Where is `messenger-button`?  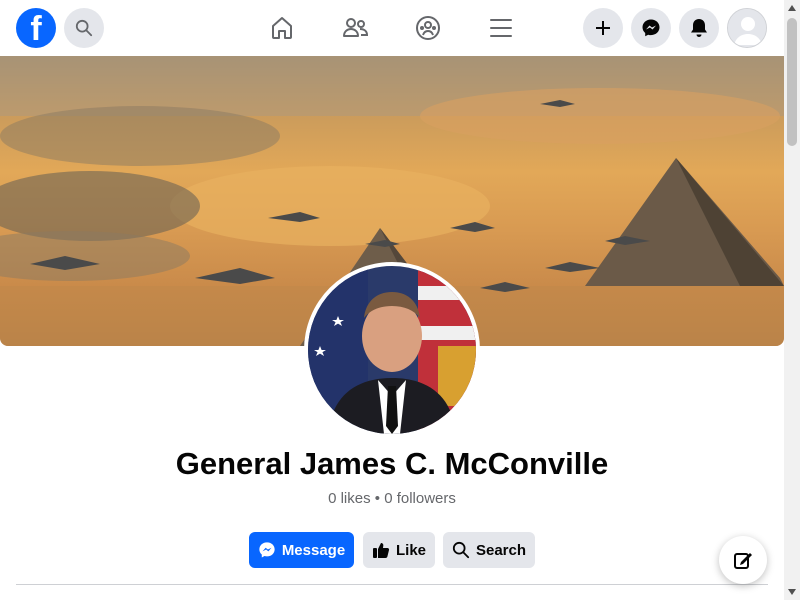 messenger-button is located at coordinates (651, 28).